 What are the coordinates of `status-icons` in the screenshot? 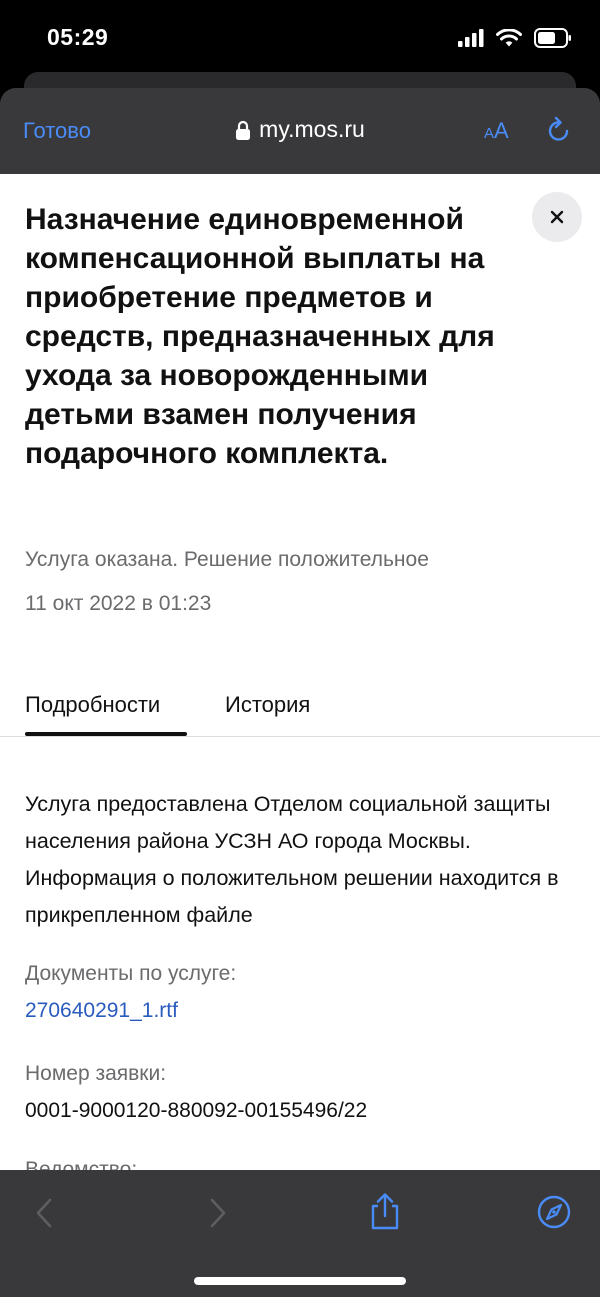 It's located at (515, 38).